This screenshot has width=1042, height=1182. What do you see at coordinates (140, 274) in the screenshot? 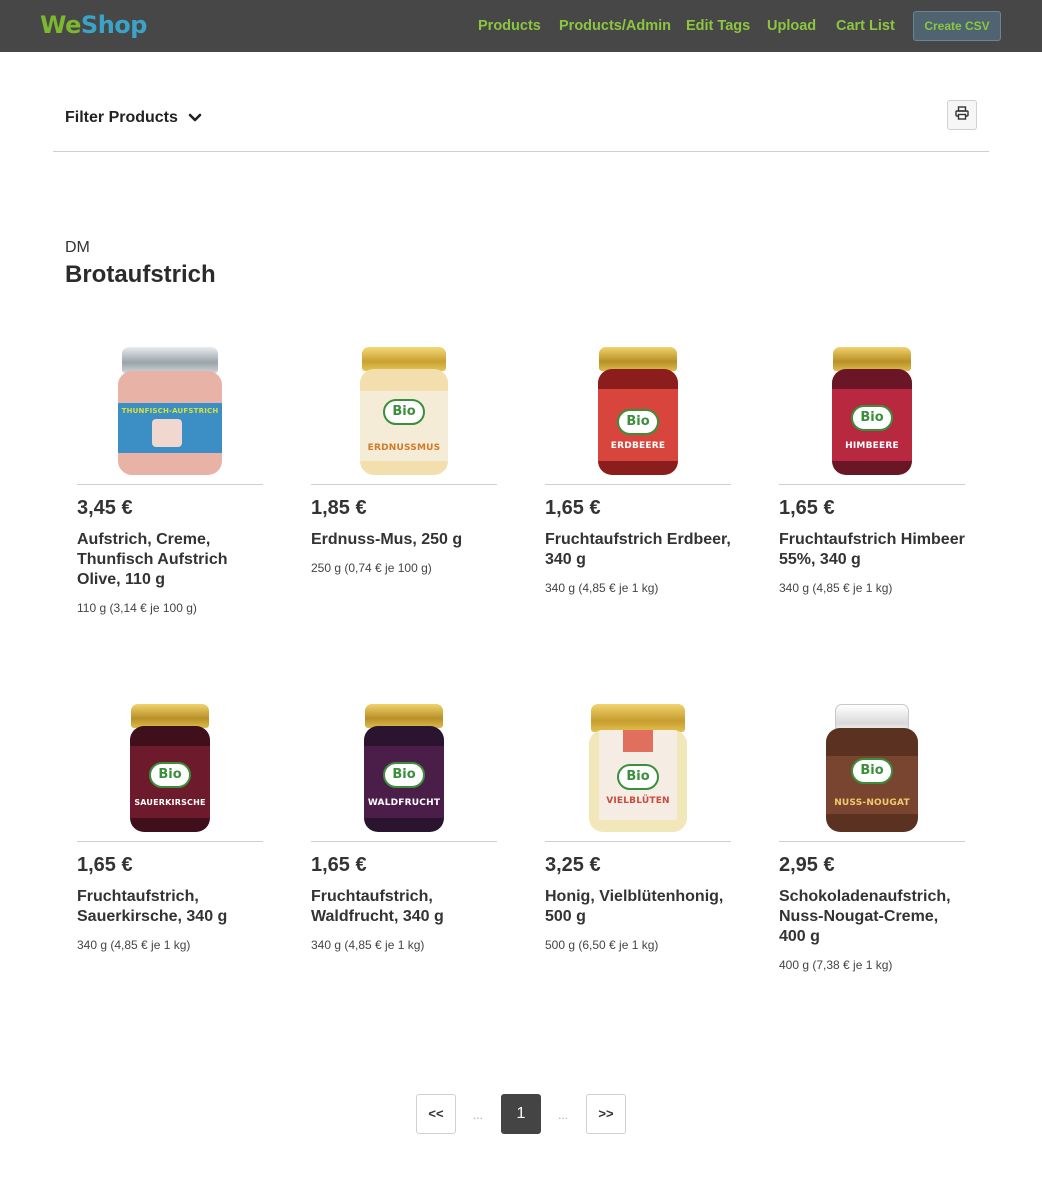
I see `category-title: Brotaufstrich` at bounding box center [140, 274].